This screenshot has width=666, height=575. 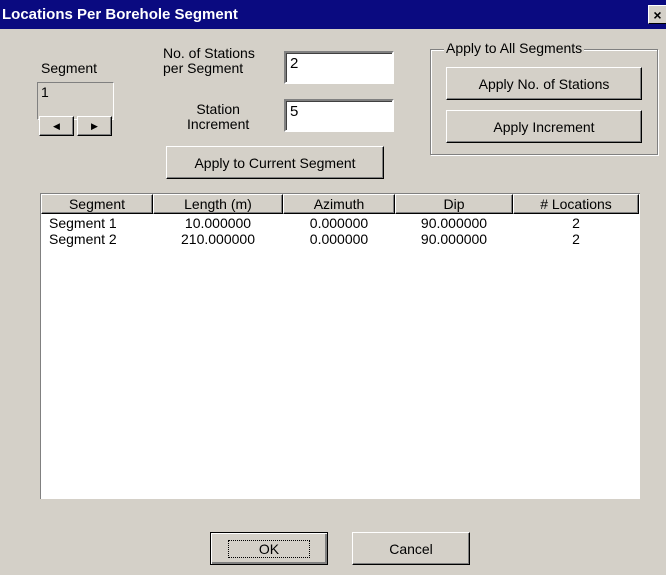 What do you see at coordinates (339, 204) in the screenshot?
I see `column-header-azimuth: Azimuth` at bounding box center [339, 204].